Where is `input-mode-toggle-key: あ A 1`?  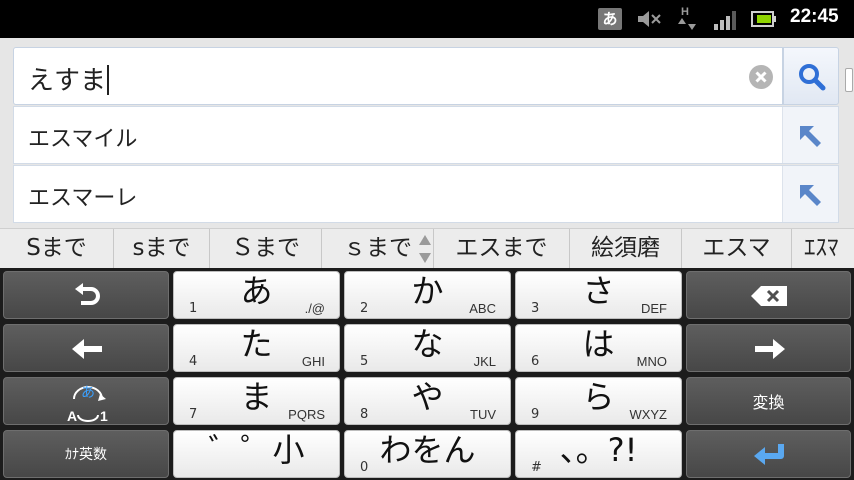
input-mode-toggle-key: あ A 1 is located at coordinates (86, 401).